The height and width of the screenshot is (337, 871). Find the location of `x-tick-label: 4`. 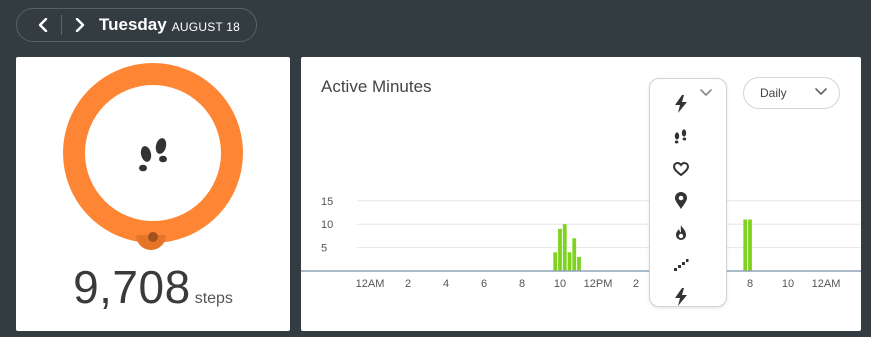

x-tick-label: 4 is located at coordinates (446, 284).